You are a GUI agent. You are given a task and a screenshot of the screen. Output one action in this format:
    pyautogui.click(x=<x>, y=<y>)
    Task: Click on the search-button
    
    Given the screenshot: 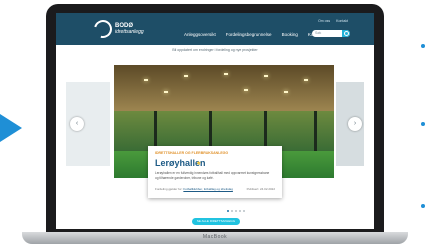 What is the action you would take?
    pyautogui.click(x=346, y=33)
    